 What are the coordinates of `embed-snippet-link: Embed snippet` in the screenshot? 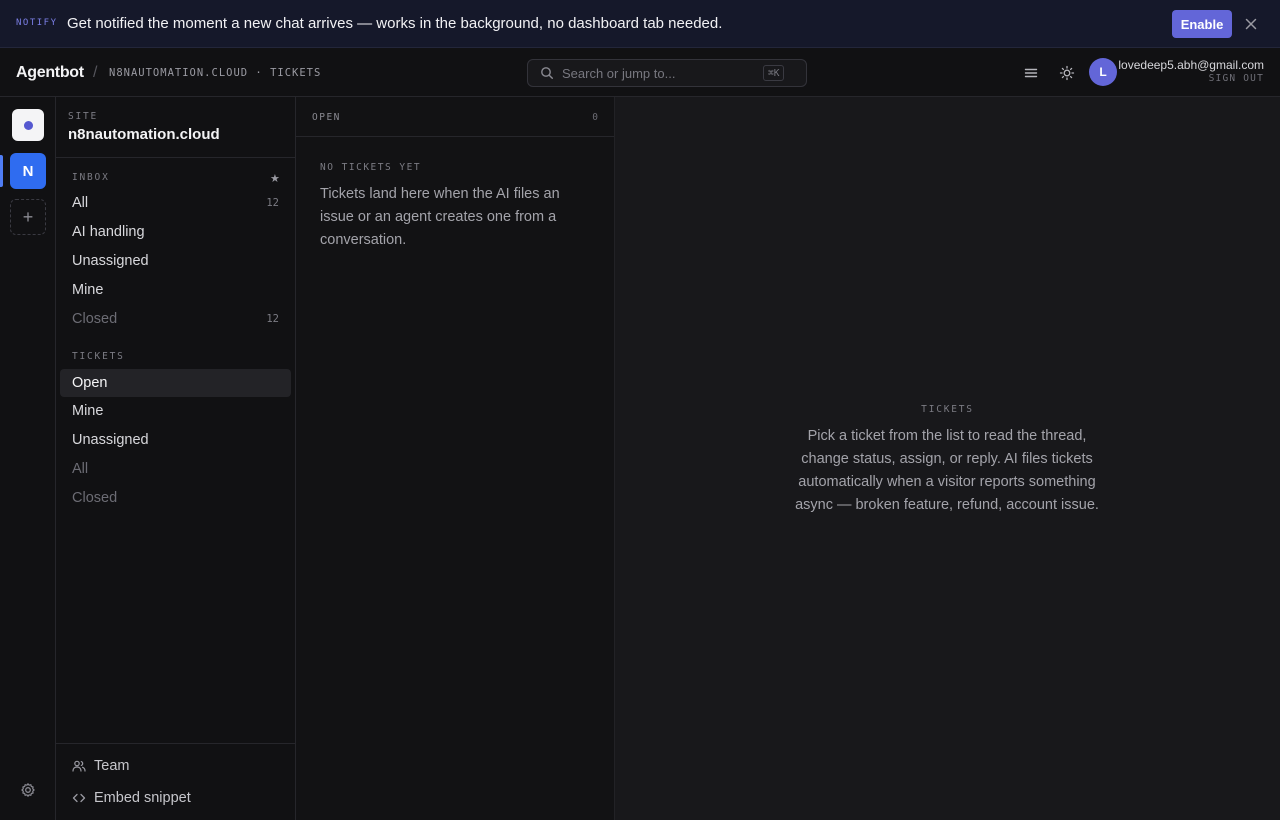 It's located at (131, 798).